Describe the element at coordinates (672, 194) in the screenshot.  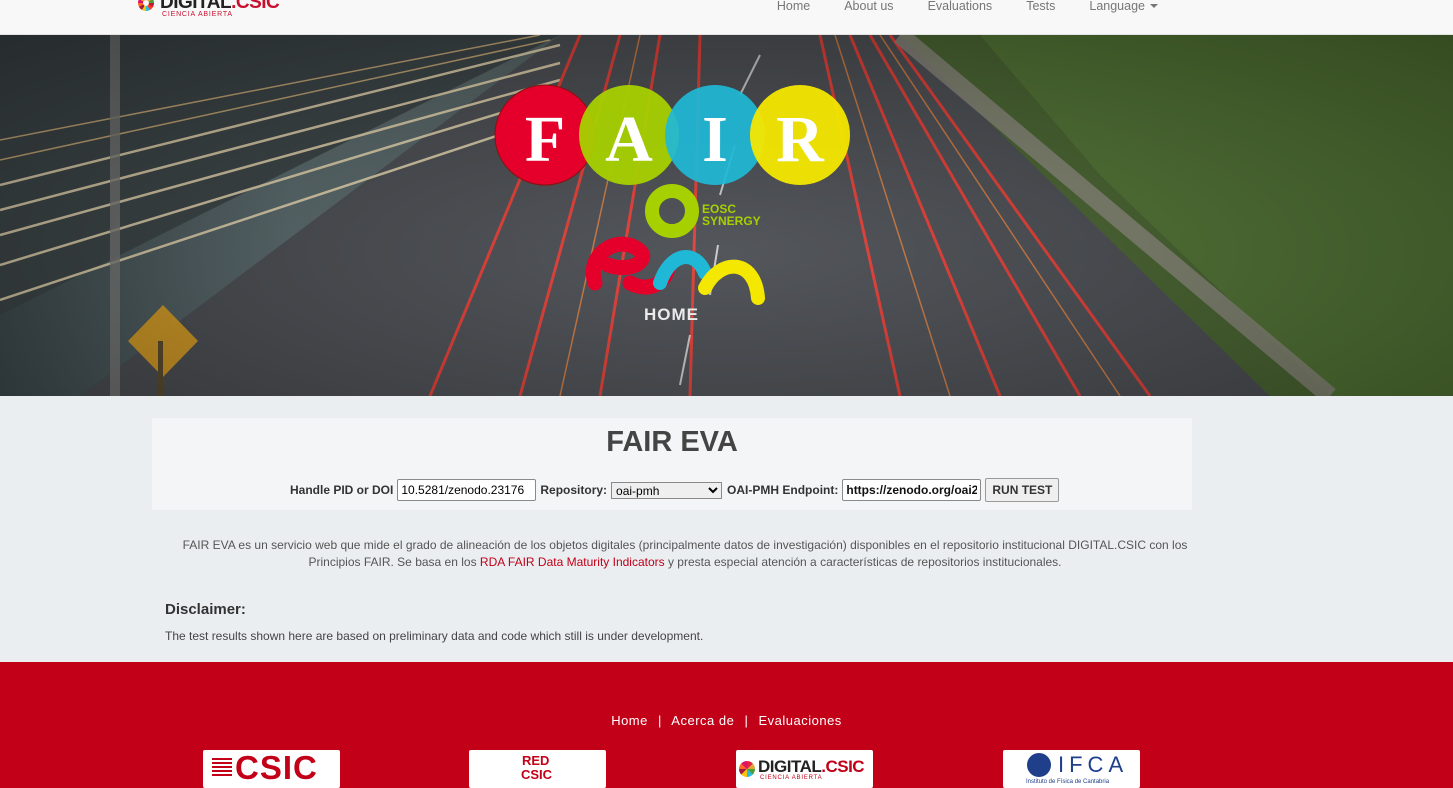
I see `fair-eosc-synergy-logo: F A I R EOSC SYNERGY` at that location.